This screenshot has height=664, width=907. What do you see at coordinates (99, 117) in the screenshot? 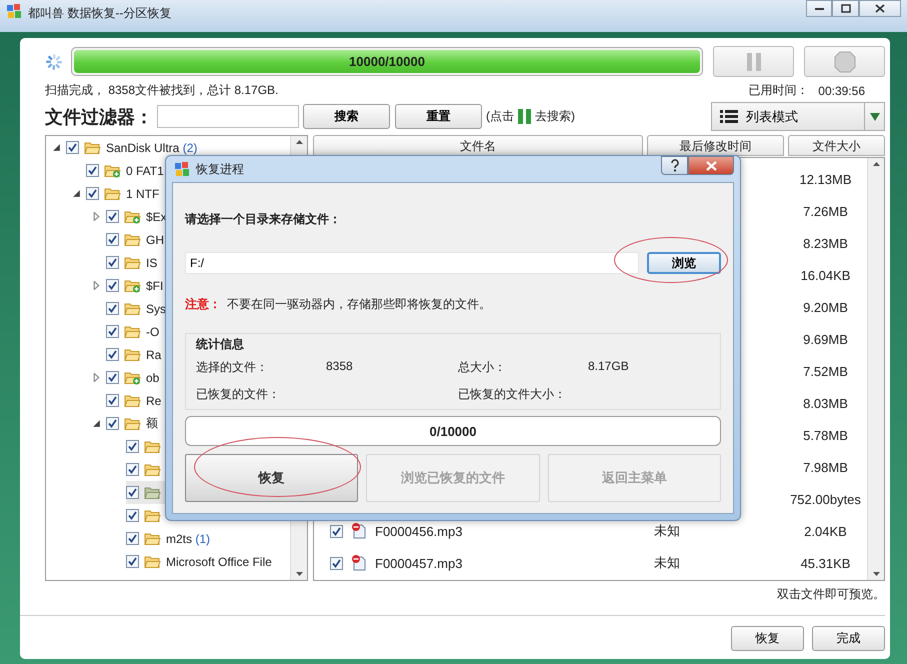
I see `filter-label: 文件过滤器：` at bounding box center [99, 117].